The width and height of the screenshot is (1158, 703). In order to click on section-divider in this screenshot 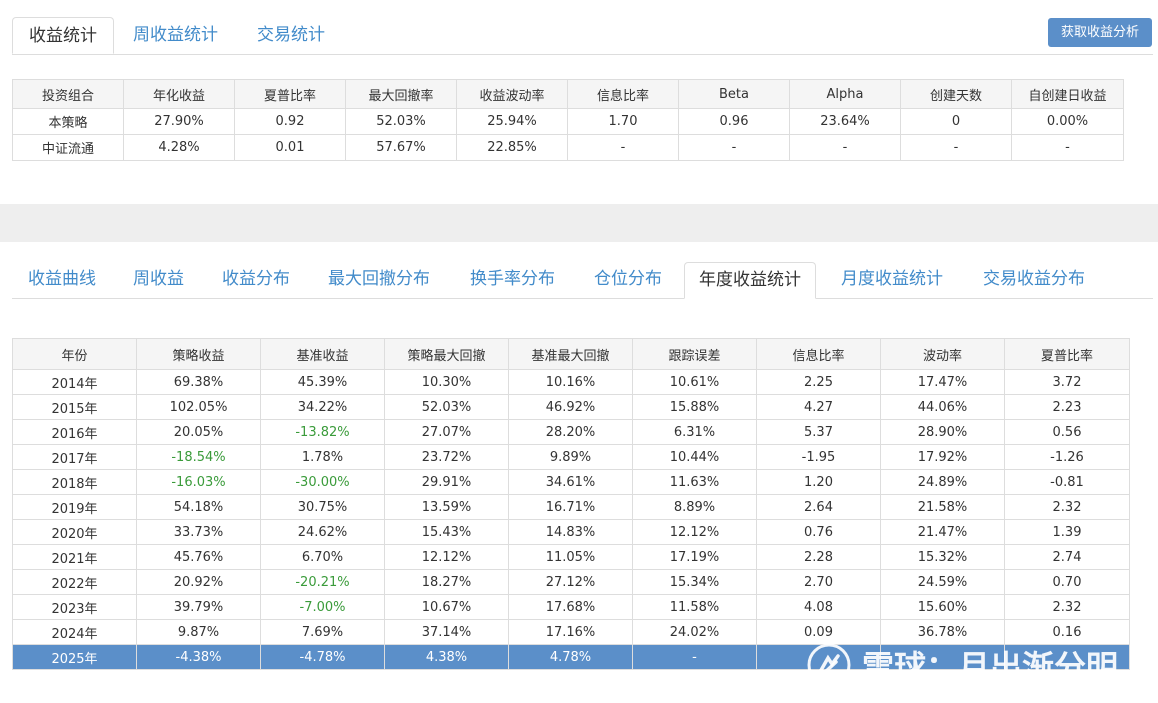, I will do `click(579, 223)`.